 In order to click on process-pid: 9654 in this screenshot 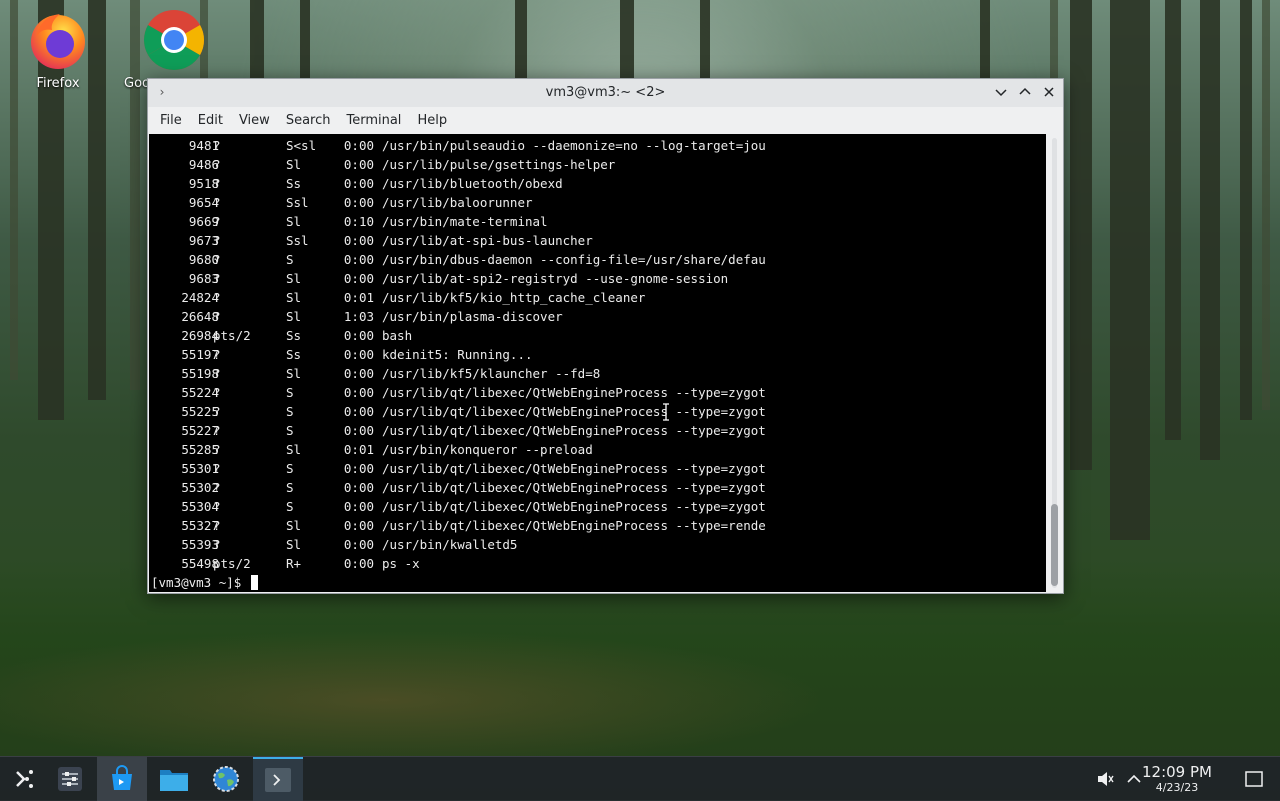, I will do `click(203, 202)`.